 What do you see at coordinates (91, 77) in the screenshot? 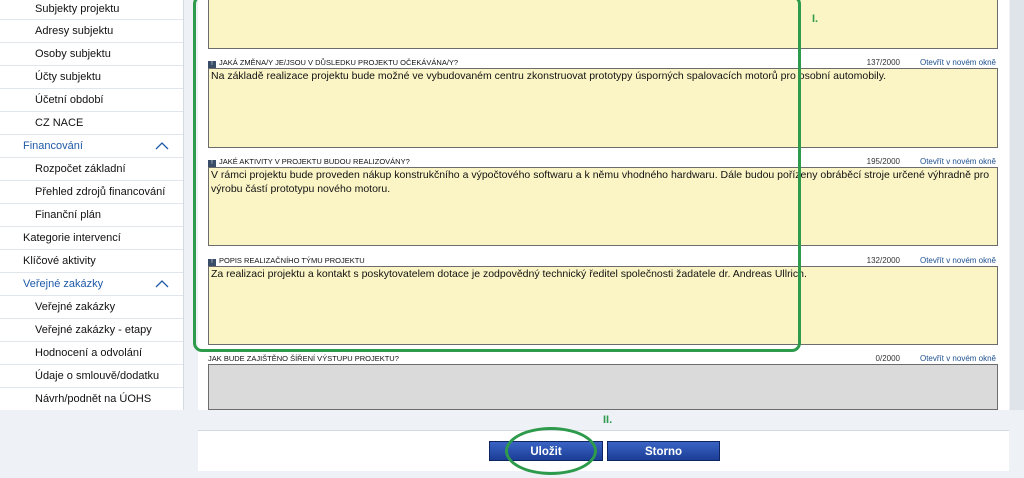
I see `sidebar-item-ucty-subjektu: Účty subjektu` at bounding box center [91, 77].